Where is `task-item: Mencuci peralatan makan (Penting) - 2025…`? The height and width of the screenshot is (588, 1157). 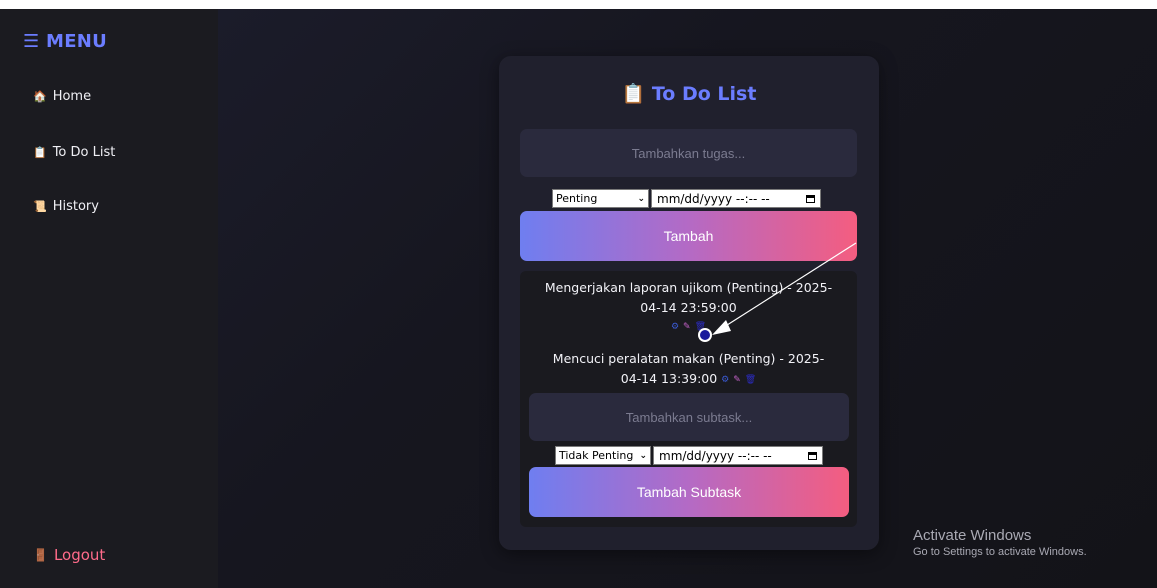
task-item: Mencuci peralatan makan (Penting) - 2025… is located at coordinates (688, 369).